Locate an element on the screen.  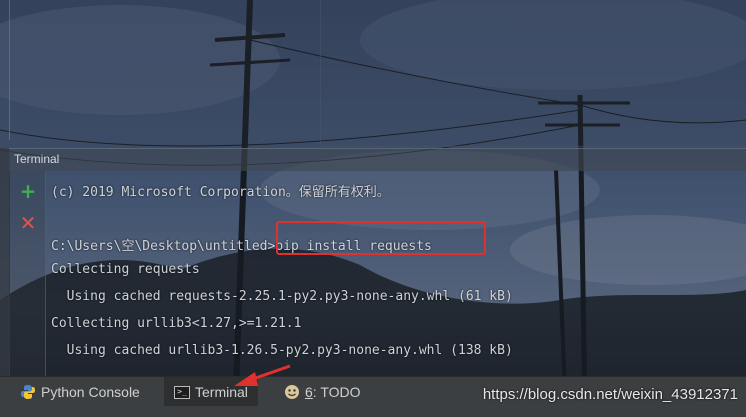
terminal-icon: >_ is located at coordinates (182, 392).